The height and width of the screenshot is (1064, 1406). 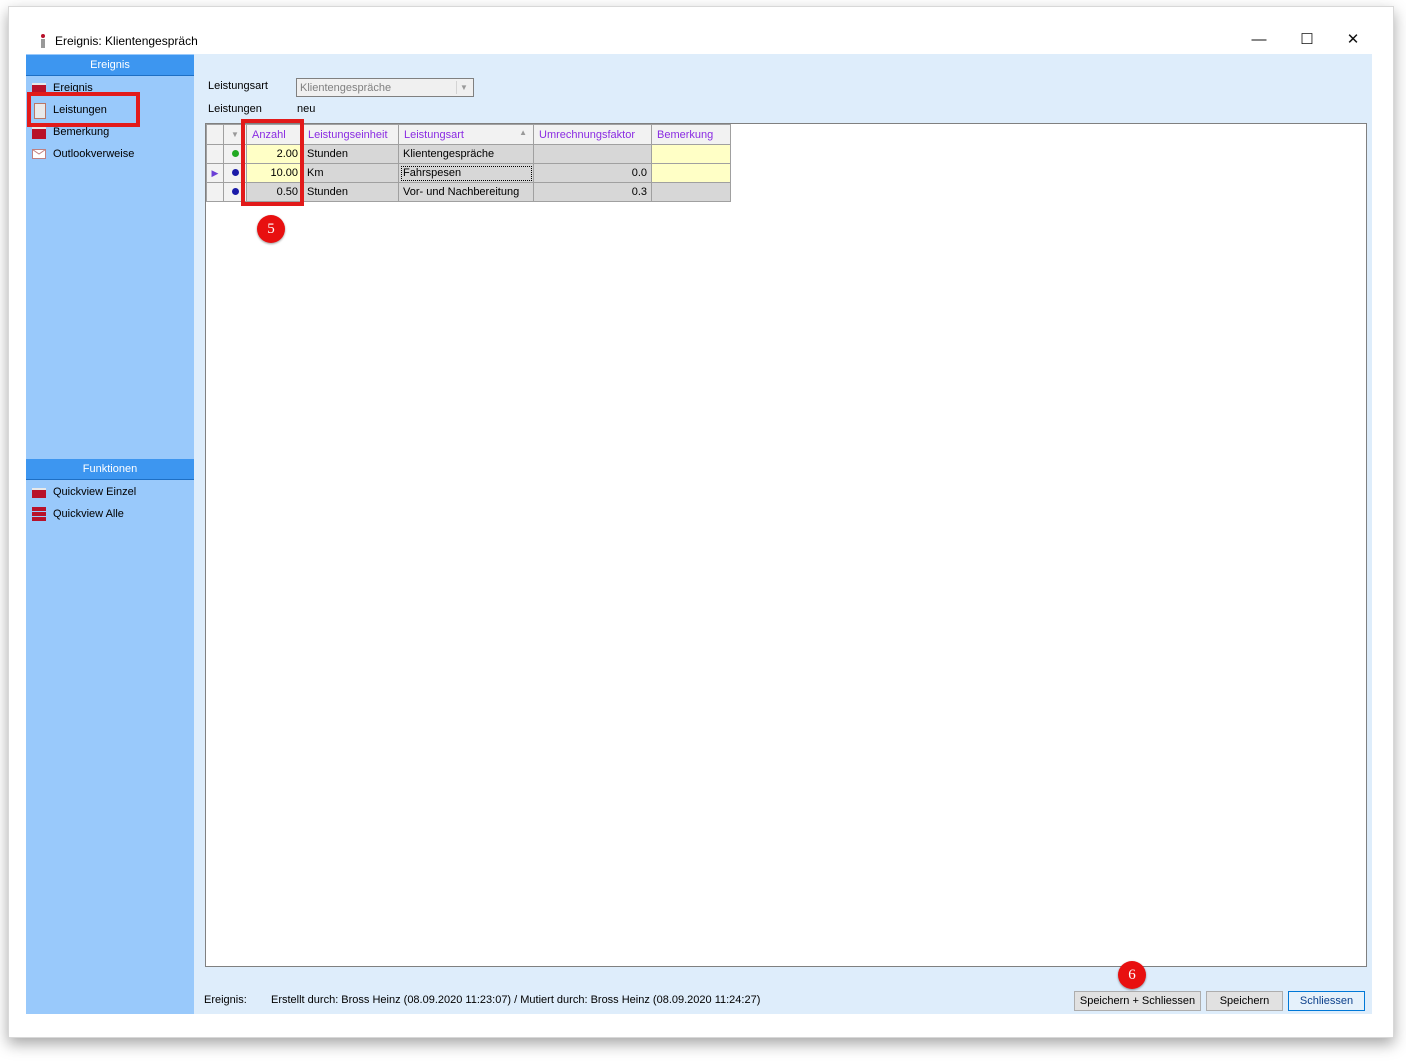 I want to click on sidebar-item-quickview-einzel: Quickview Einzel, so click(x=110, y=492).